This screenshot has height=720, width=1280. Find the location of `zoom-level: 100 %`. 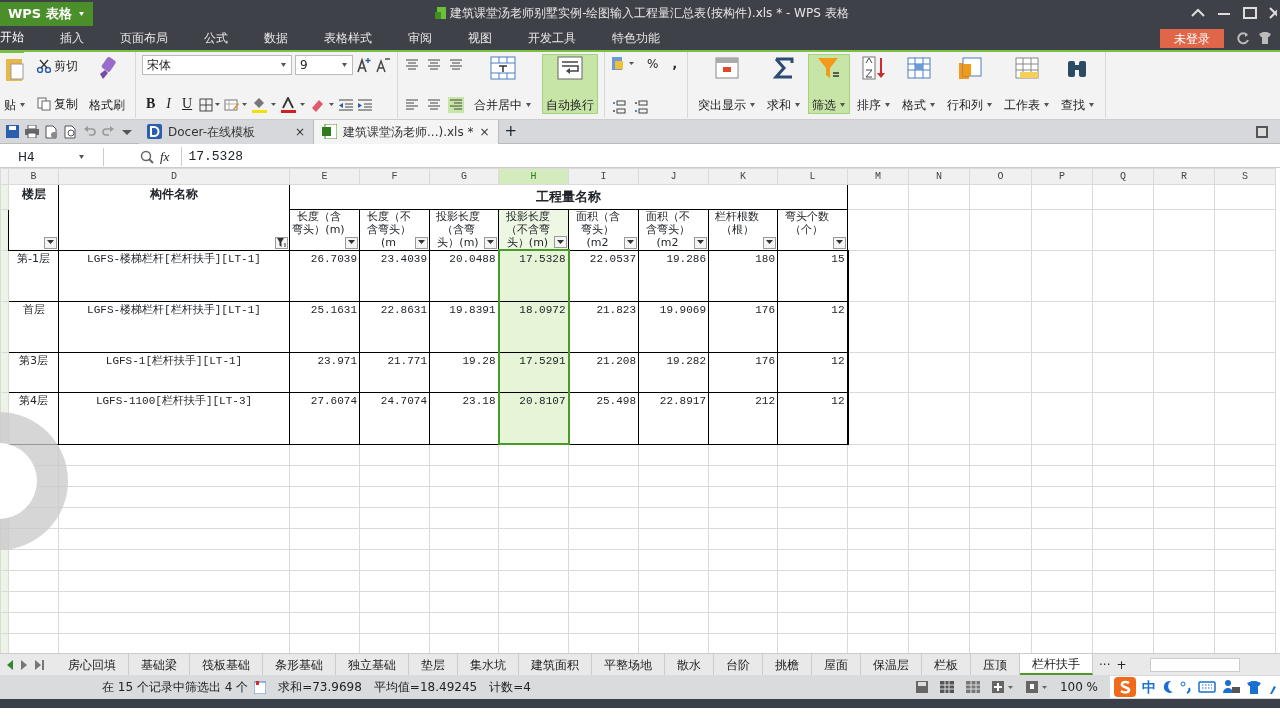

zoom-level: 100 % is located at coordinates (1078, 687).